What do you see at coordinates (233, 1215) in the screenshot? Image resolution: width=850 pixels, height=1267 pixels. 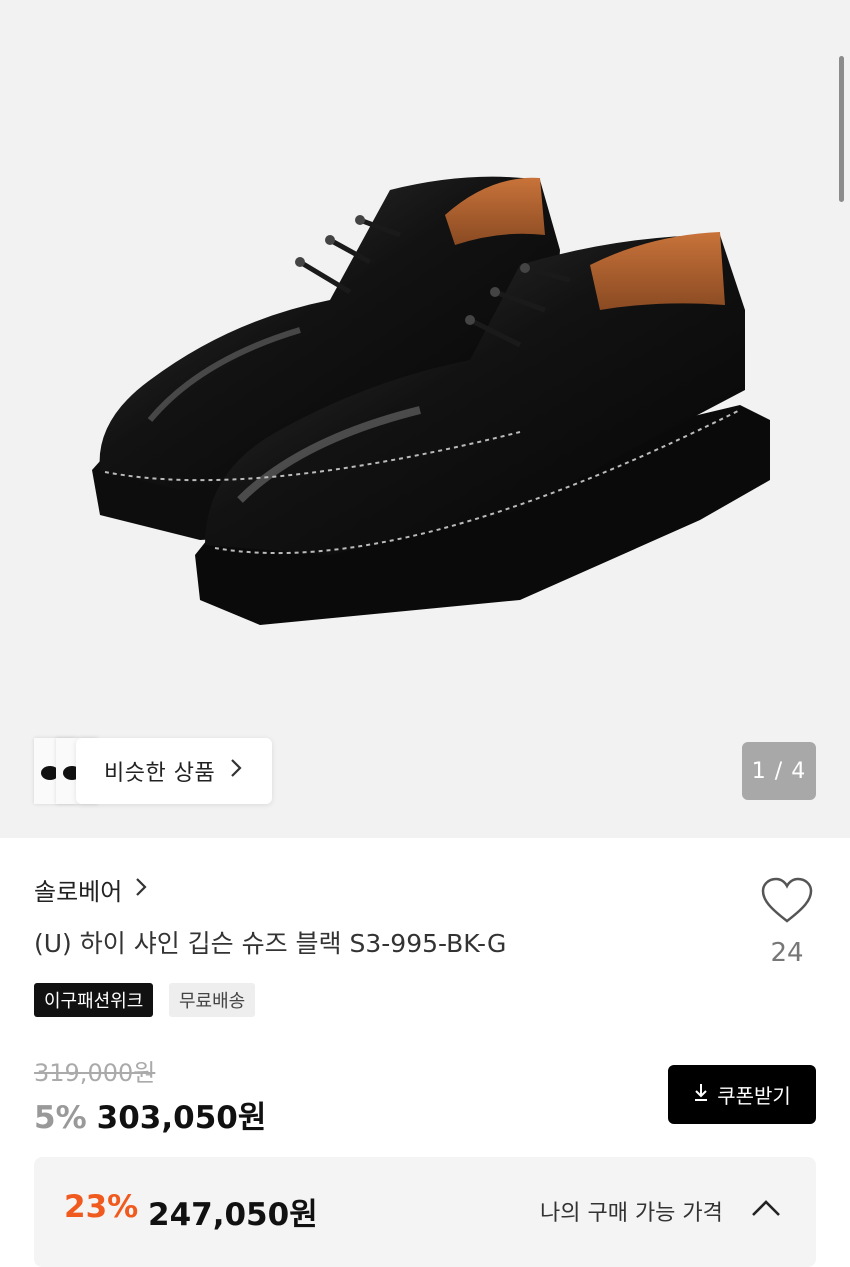 I see `best-price: 247,050원` at bounding box center [233, 1215].